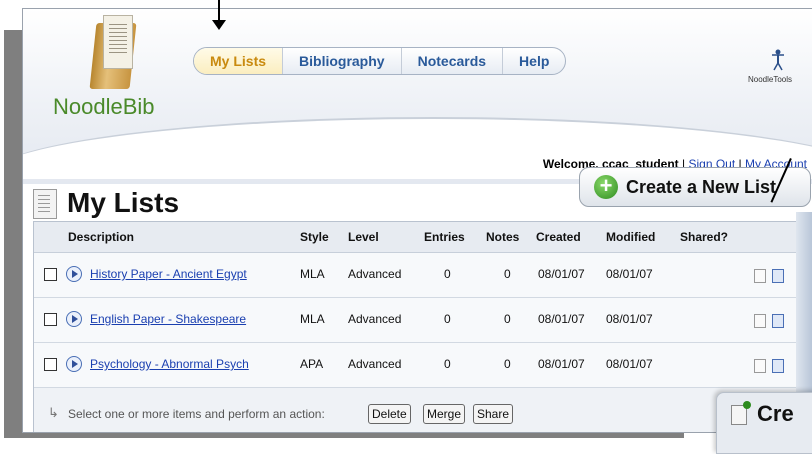 Image resolution: width=812 pixels, height=454 pixels. I want to click on list-link: Psychology - Abnormal Psych, so click(169, 364).